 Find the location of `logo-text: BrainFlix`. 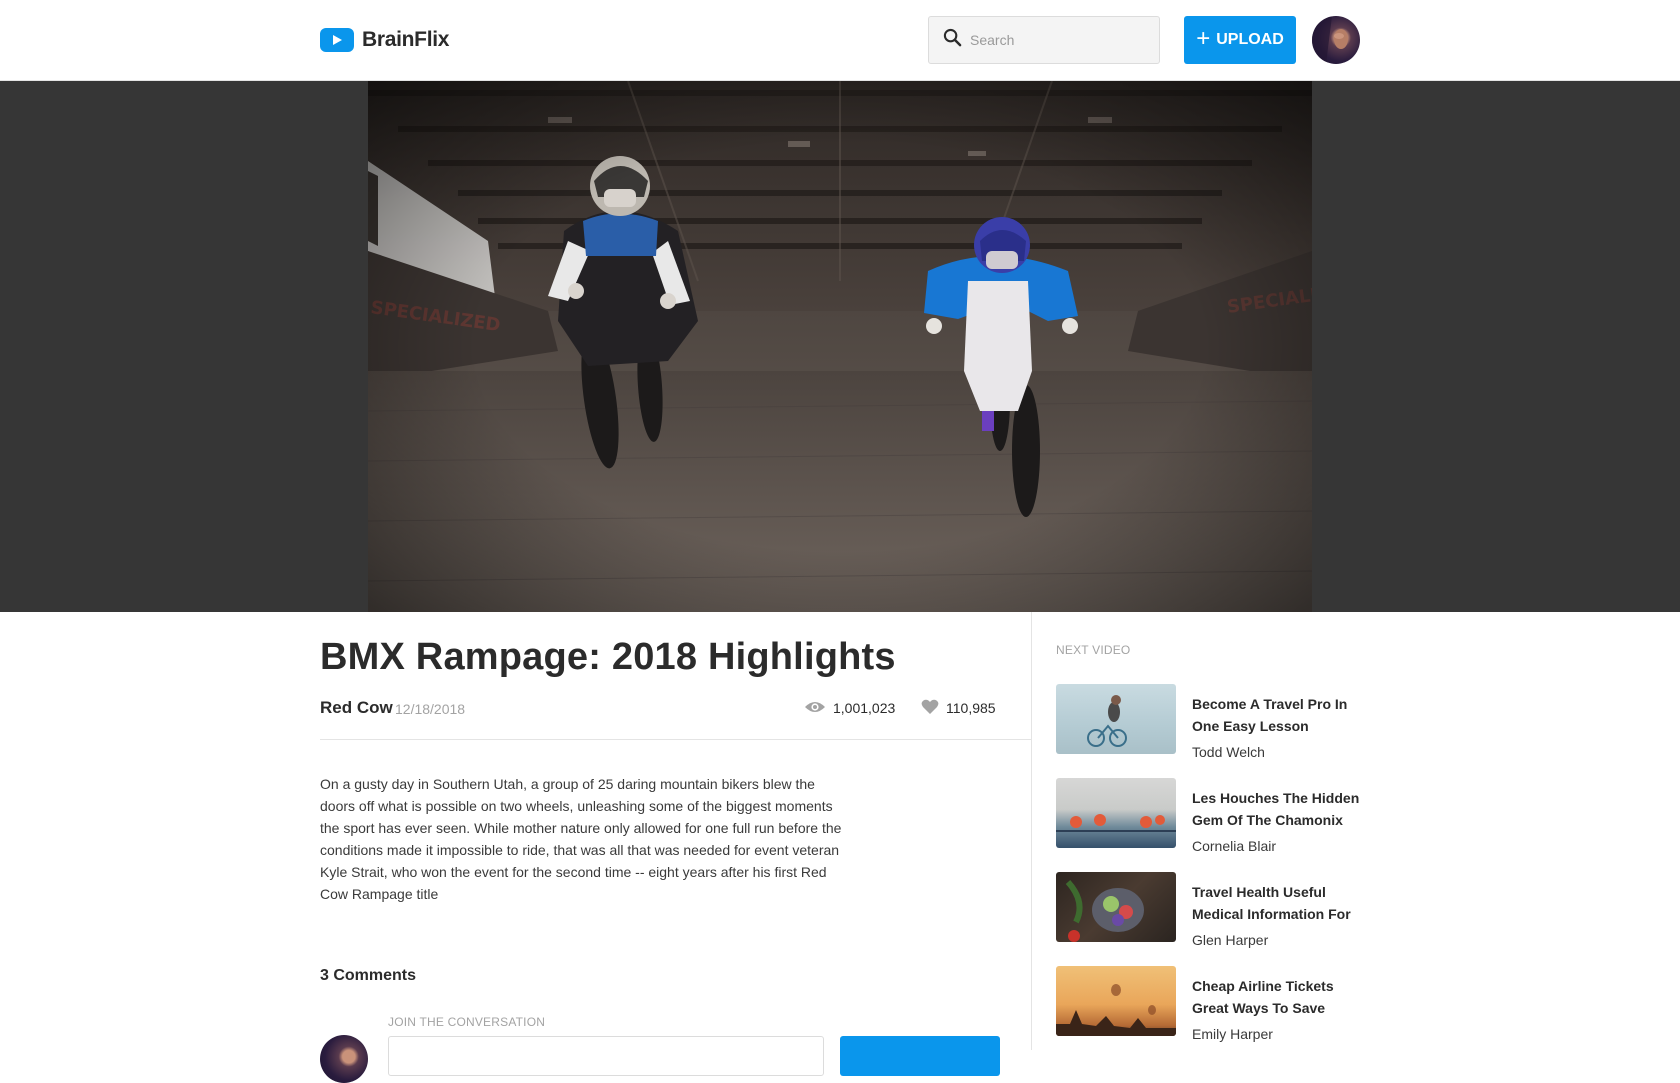

logo-text: BrainFlix is located at coordinates (406, 39).